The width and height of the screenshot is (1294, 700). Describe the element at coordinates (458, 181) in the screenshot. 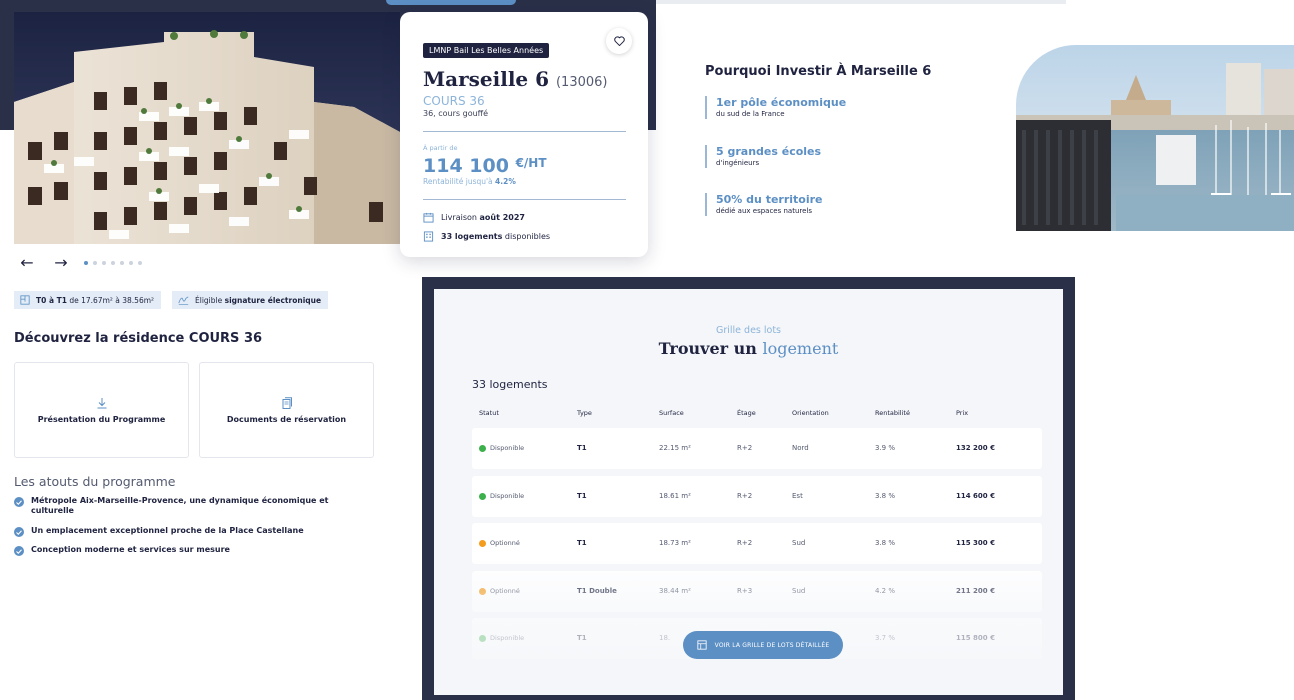

I see `yield-label: Rentabilité jusqu'à` at that location.